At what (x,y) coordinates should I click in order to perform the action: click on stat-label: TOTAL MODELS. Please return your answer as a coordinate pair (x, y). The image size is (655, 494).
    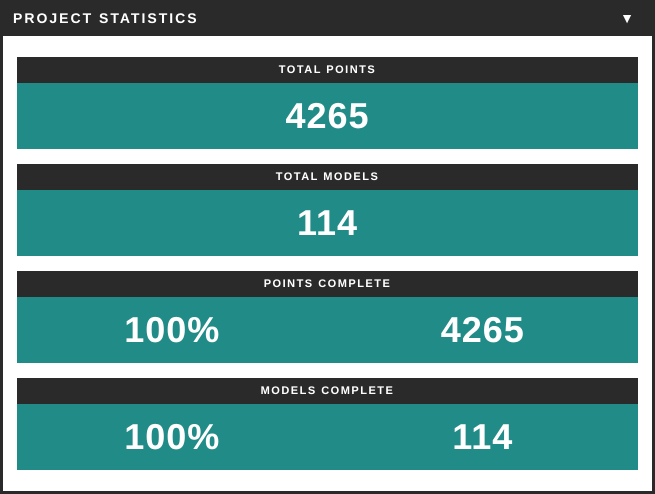
    Looking at the image, I should click on (327, 177).